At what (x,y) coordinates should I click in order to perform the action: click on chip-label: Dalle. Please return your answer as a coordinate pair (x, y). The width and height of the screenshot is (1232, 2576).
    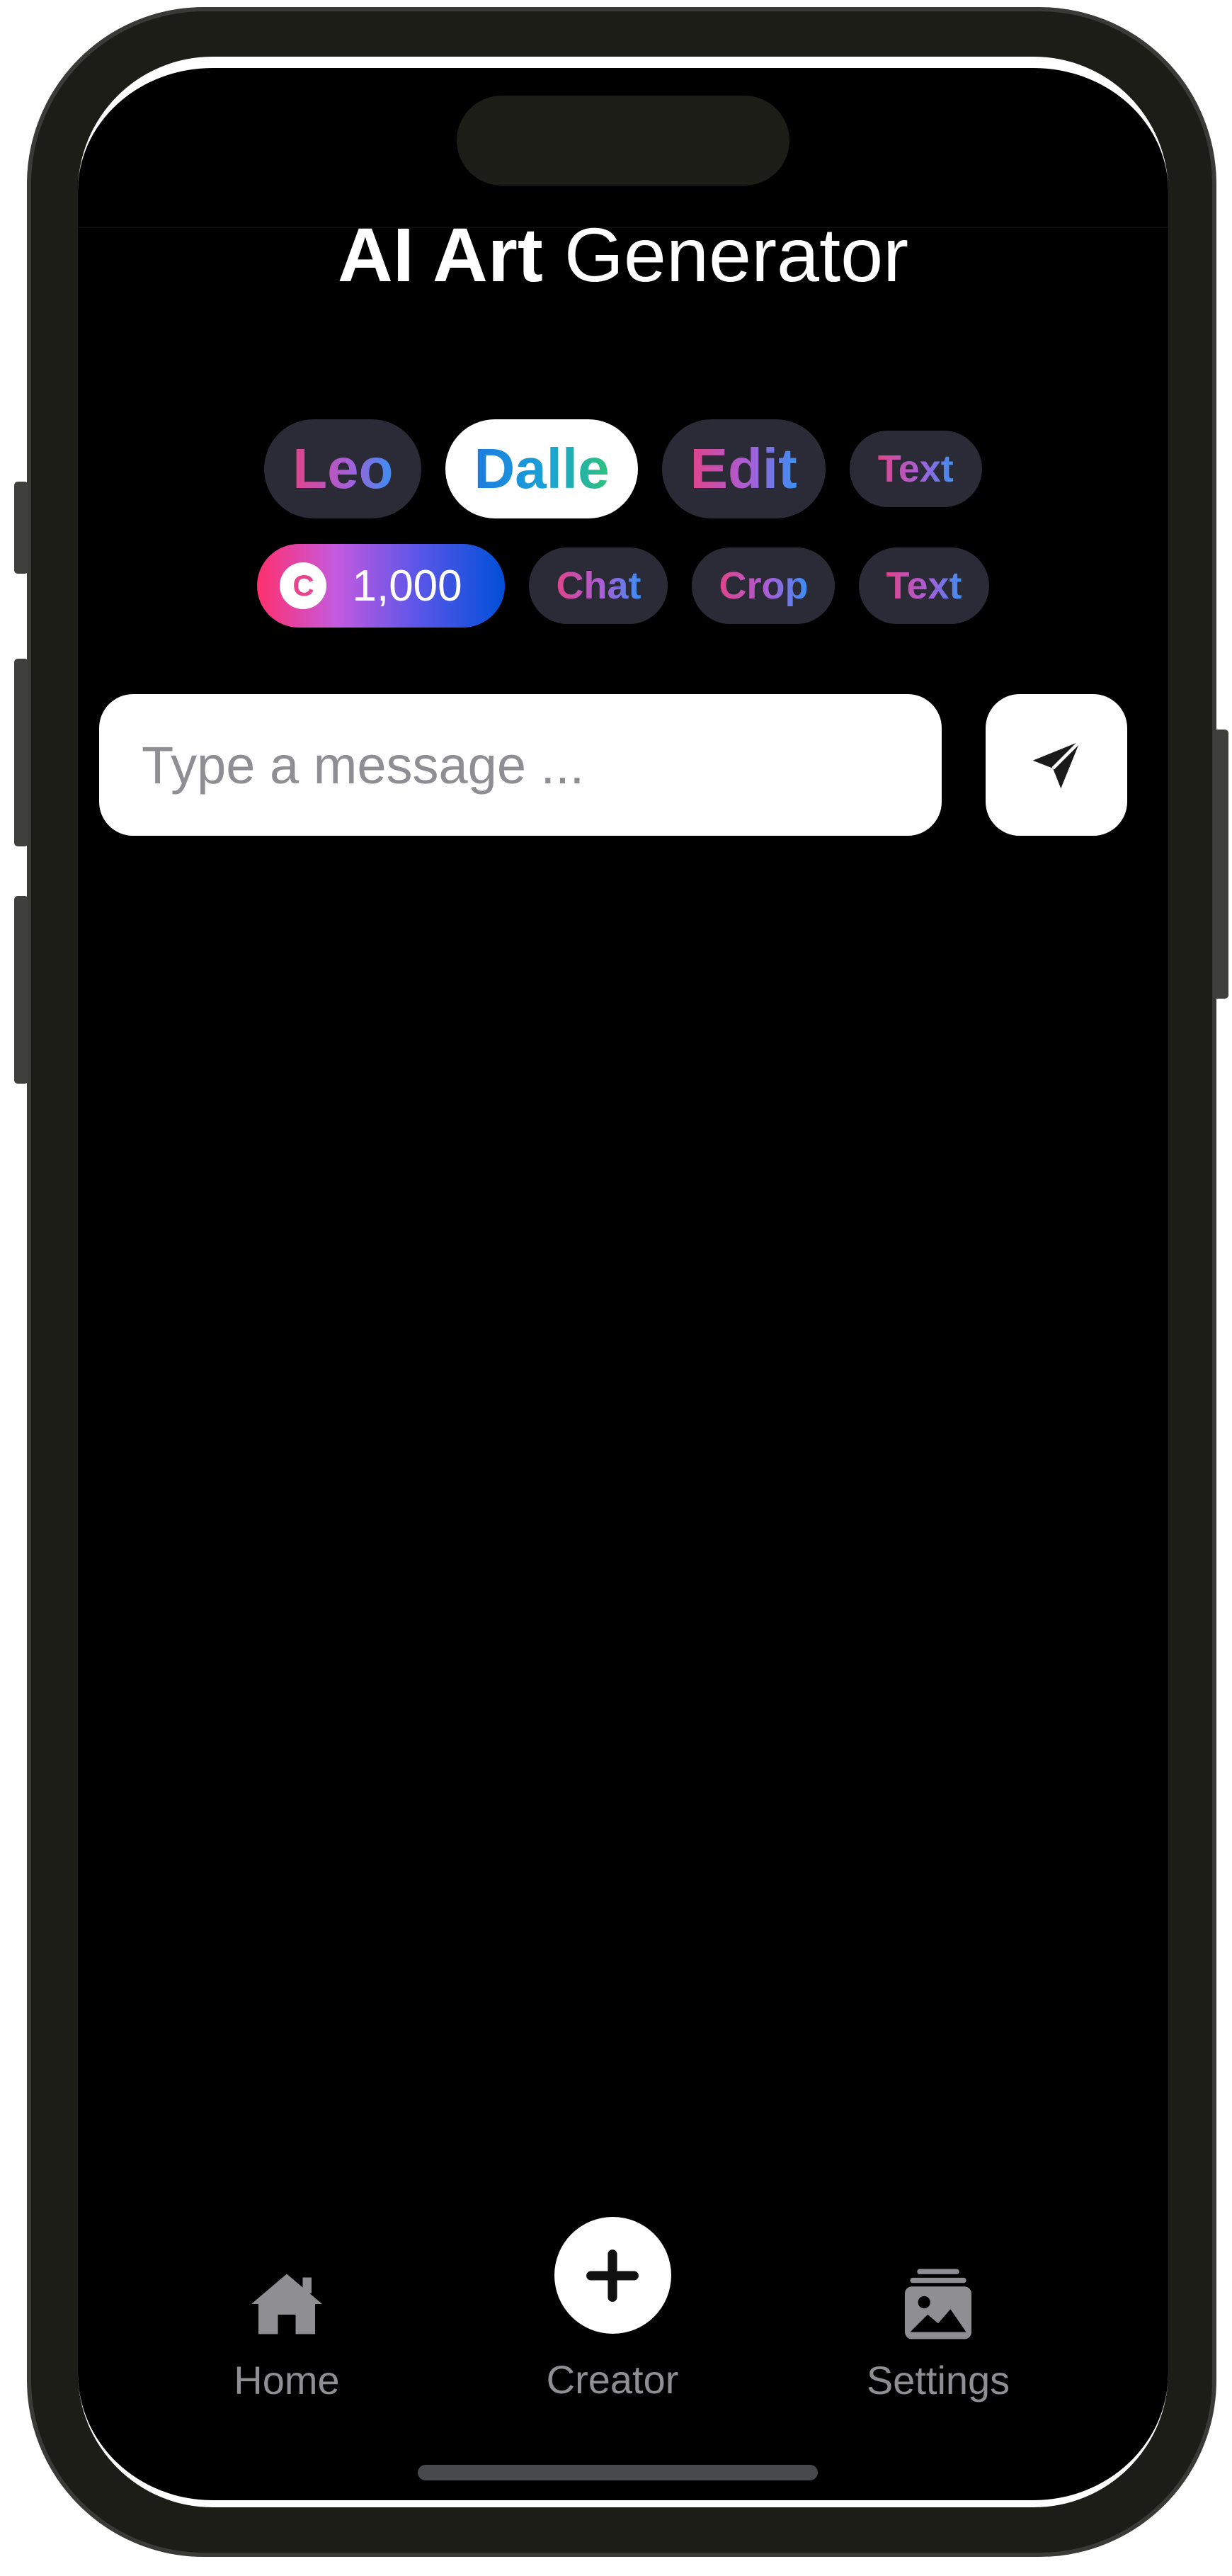
    Looking at the image, I should click on (542, 468).